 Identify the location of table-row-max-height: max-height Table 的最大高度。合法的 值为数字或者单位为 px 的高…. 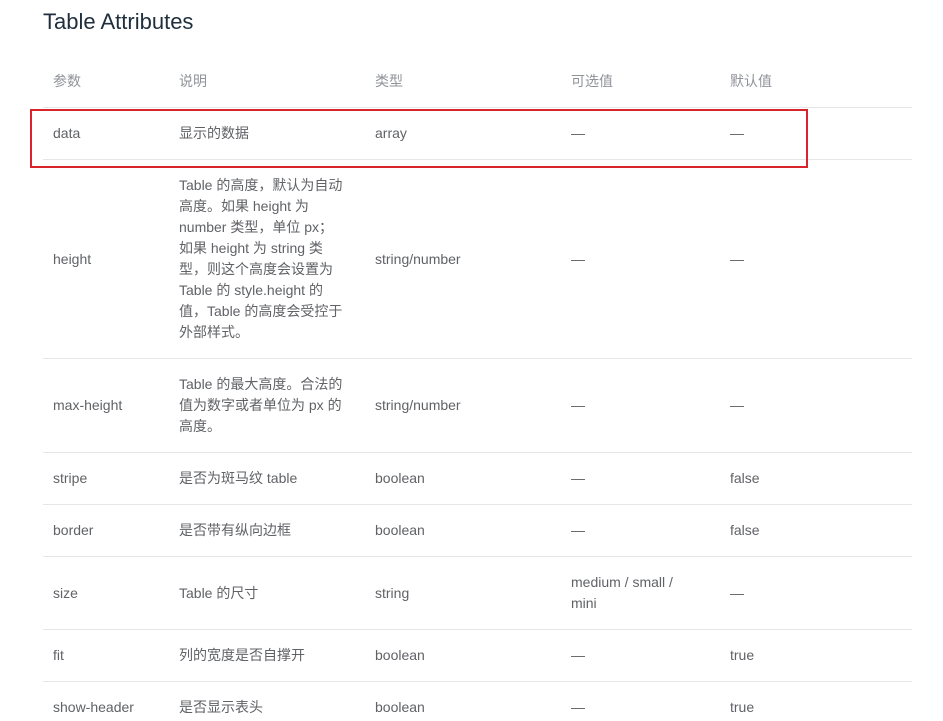
(477, 406).